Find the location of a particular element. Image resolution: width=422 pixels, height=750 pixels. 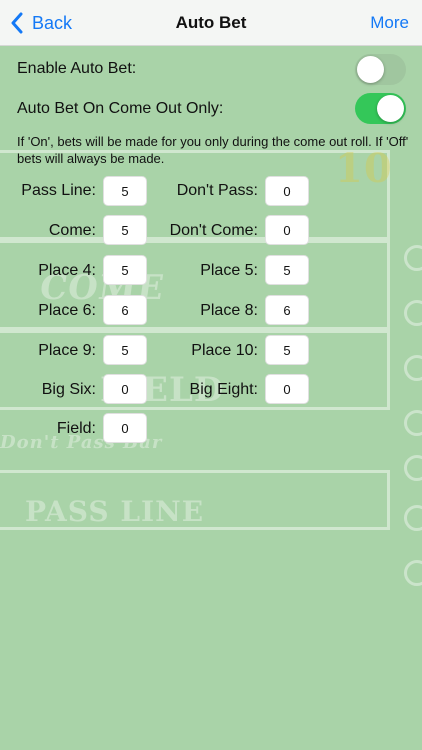

place-6-label: Place 6: is located at coordinates (67, 310).